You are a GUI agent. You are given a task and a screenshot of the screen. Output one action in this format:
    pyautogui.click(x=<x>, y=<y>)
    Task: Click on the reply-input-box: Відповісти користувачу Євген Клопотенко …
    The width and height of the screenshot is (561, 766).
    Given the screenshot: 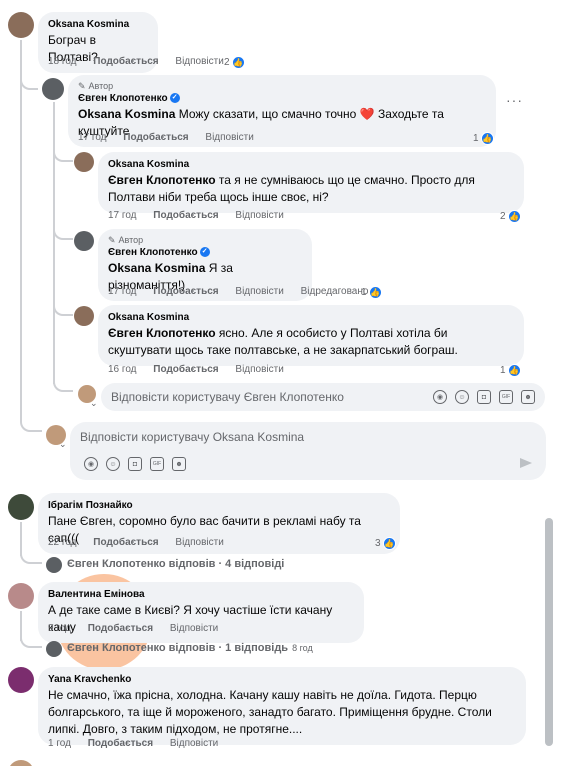 What is the action you would take?
    pyautogui.click(x=323, y=397)
    